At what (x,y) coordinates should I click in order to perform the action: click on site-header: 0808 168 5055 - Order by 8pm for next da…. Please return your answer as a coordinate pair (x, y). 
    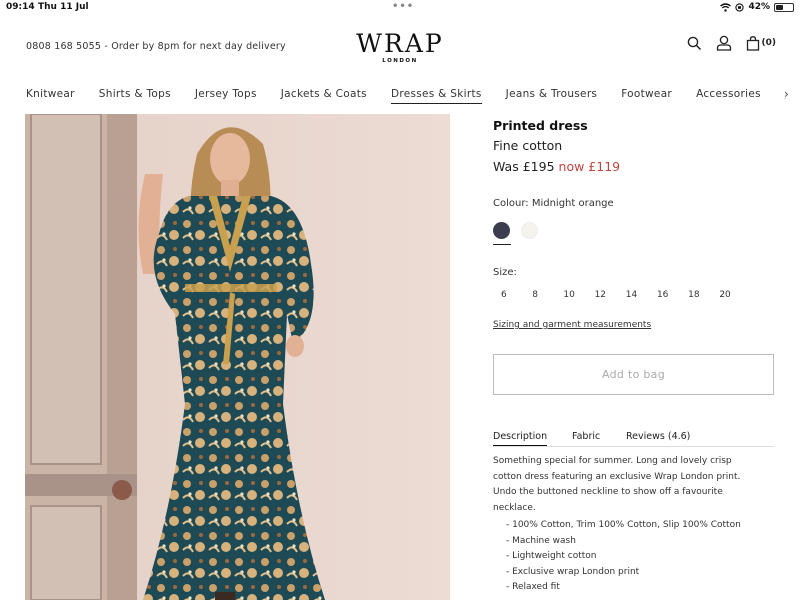
    Looking at the image, I should click on (400, 48).